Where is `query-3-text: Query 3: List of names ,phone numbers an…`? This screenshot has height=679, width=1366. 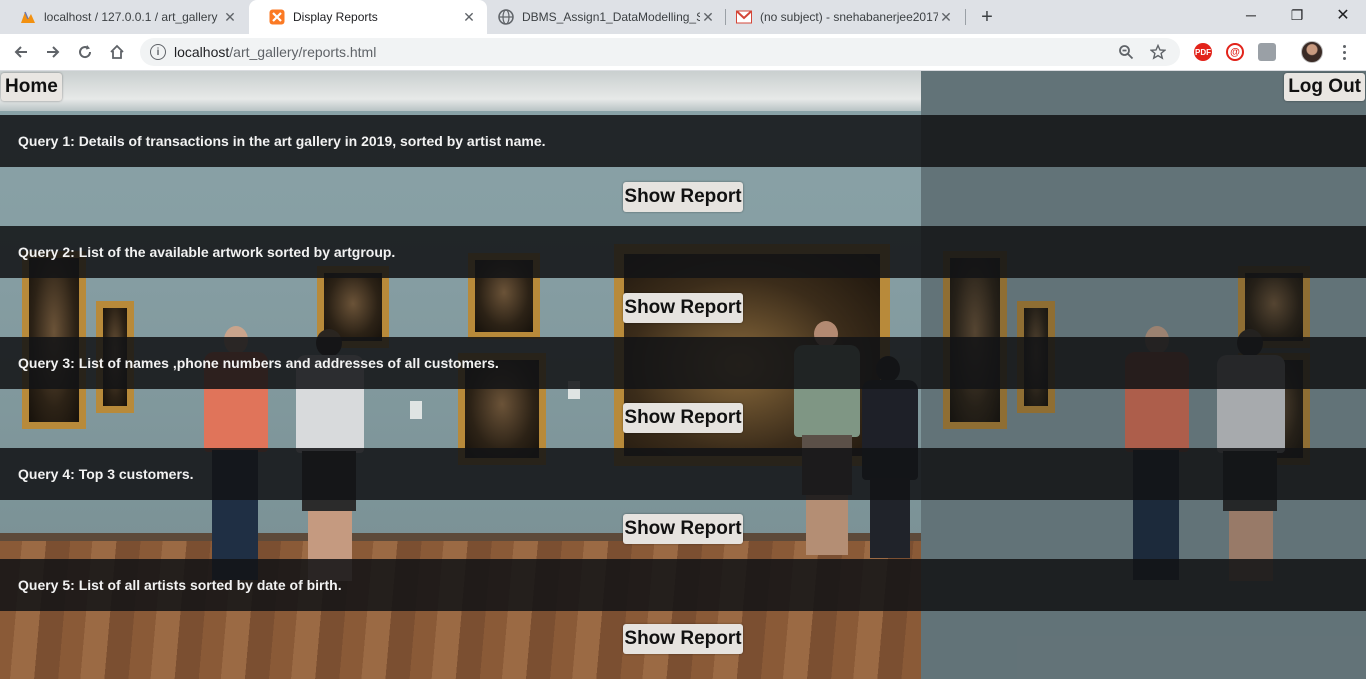
query-3-text: Query 3: List of names ,phone numbers an… is located at coordinates (258, 363).